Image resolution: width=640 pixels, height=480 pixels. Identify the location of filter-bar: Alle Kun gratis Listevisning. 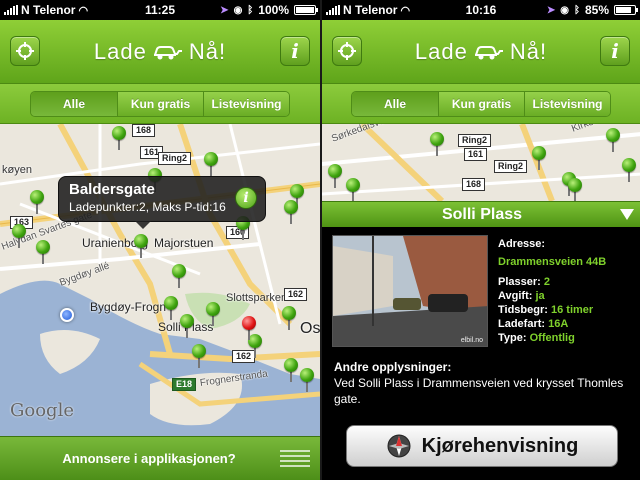
(481, 104).